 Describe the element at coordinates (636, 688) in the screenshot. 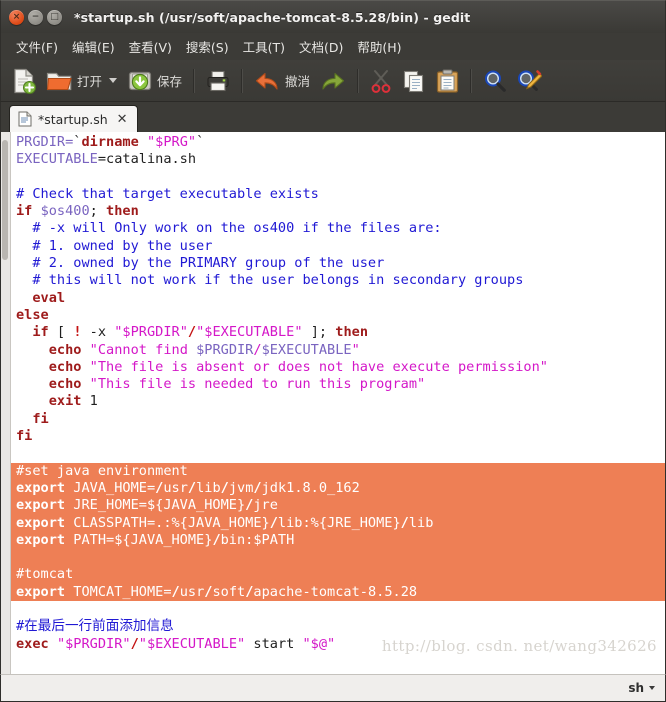

I see `language-label: sh` at that location.